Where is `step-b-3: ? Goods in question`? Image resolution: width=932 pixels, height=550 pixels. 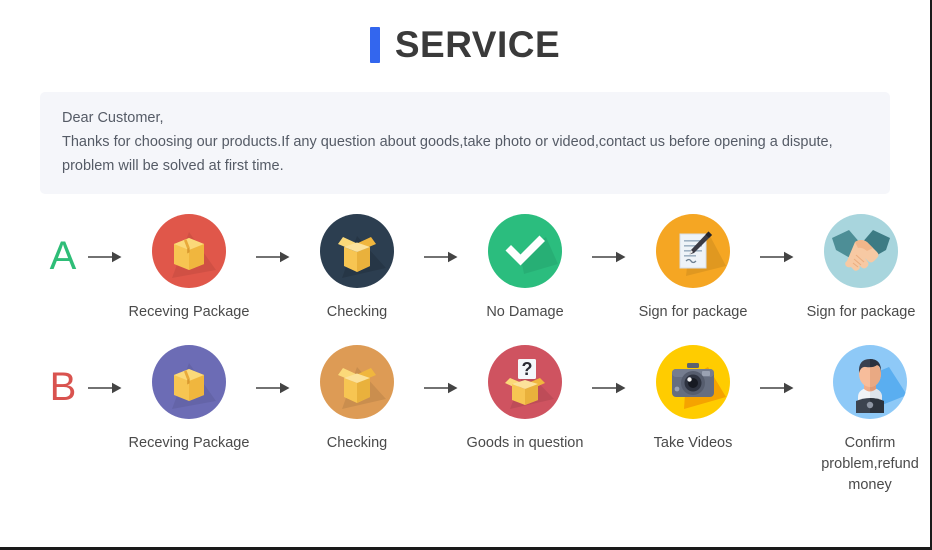
step-b-3: ? Goods in question is located at coordinates (525, 399).